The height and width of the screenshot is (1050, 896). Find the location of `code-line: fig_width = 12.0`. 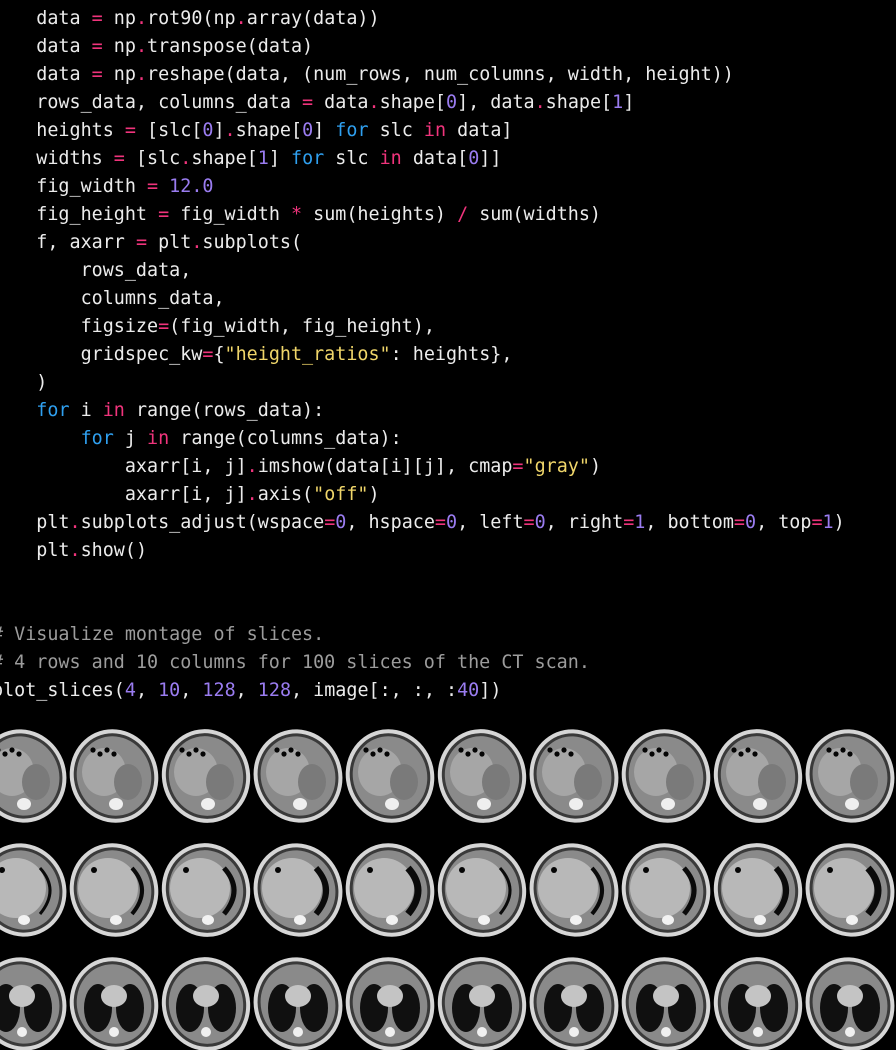

code-line: fig_width = 12.0 is located at coordinates (422, 187).